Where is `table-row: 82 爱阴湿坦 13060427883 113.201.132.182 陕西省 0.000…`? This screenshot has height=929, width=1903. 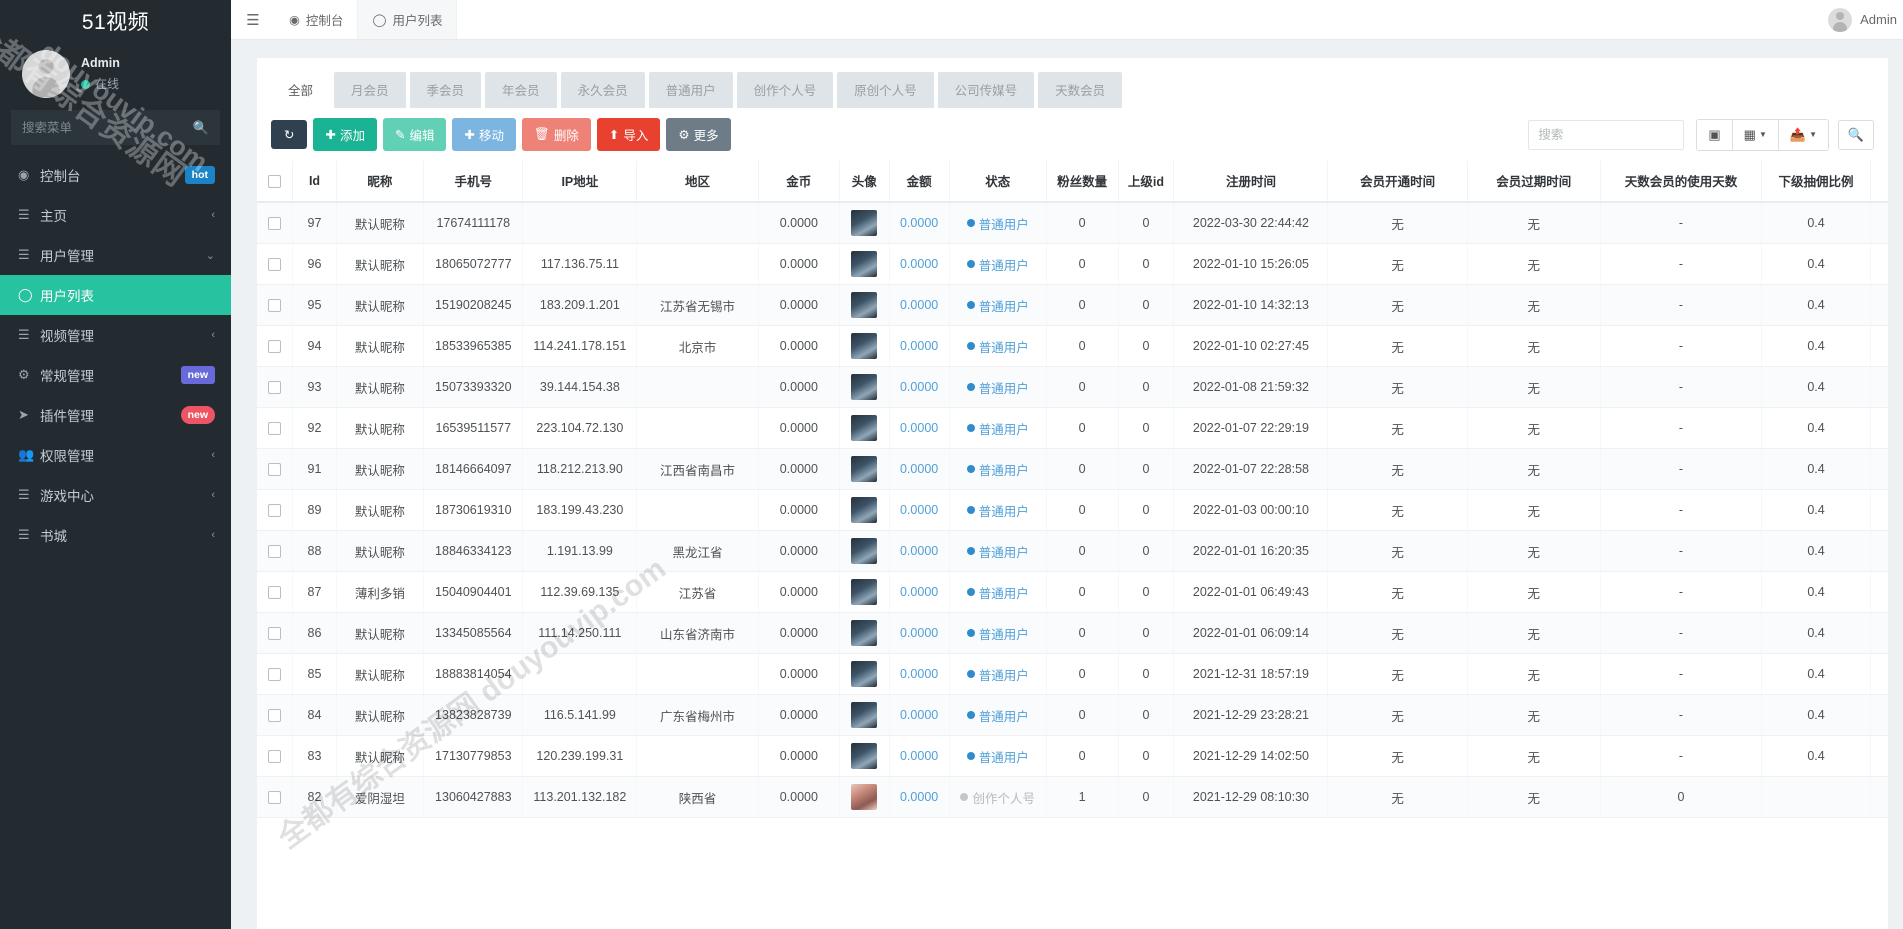 table-row: 82 爱阴湿坦 13060427883 113.201.132.182 陕西省 0.000… is located at coordinates (1072, 797).